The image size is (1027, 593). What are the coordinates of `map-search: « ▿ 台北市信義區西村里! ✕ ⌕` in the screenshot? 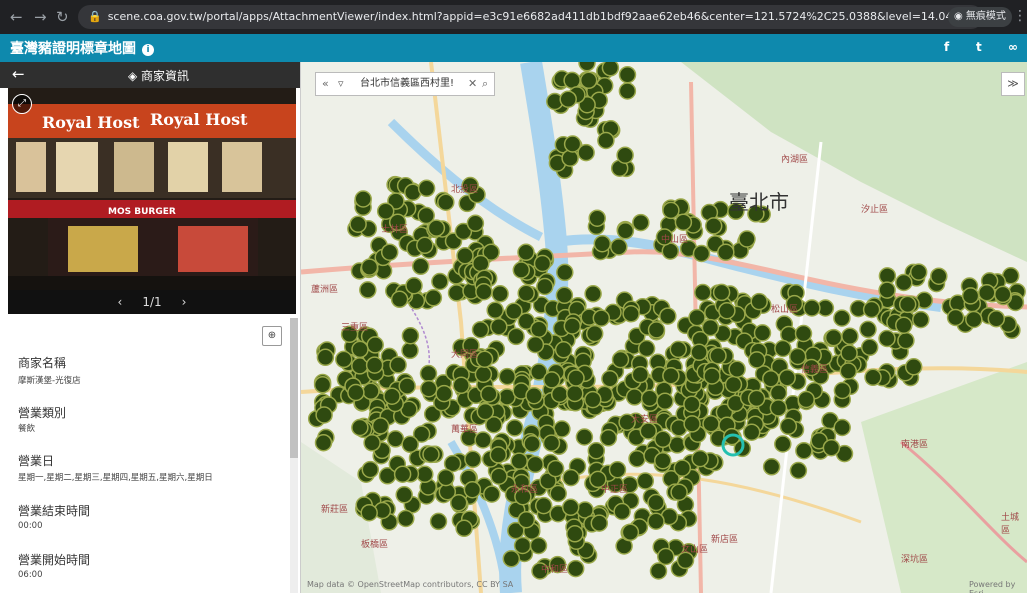 It's located at (405, 84).